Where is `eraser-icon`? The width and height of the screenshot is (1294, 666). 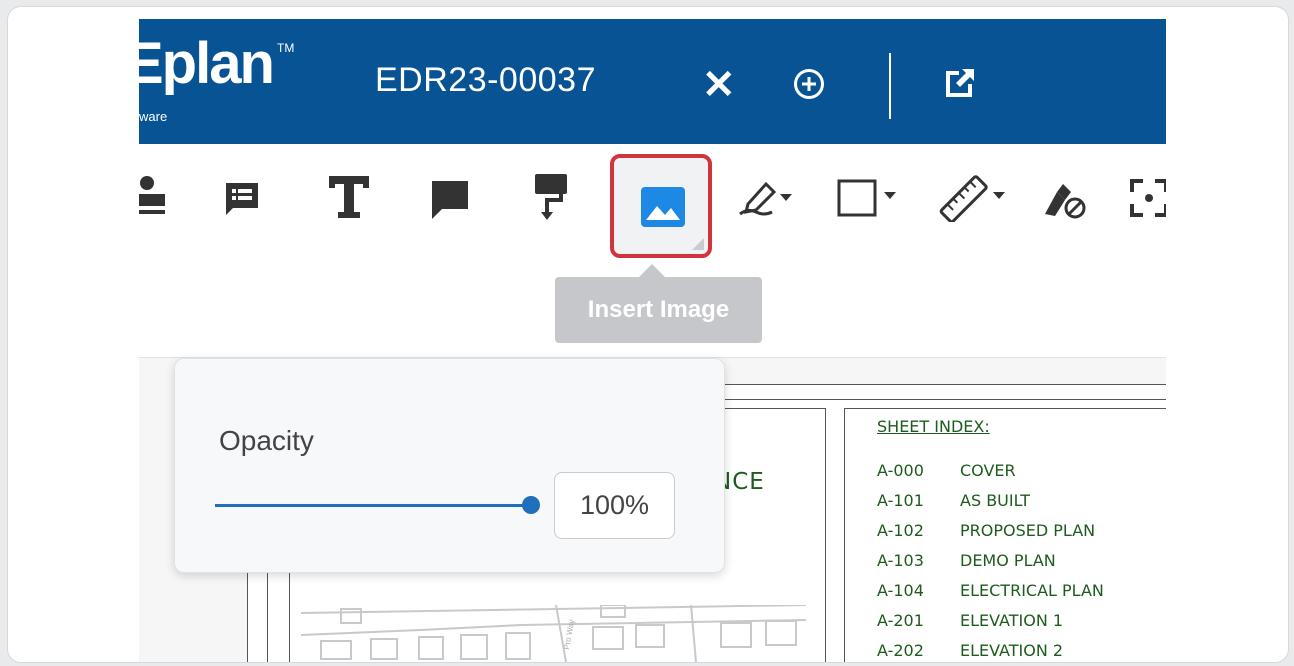
eraser-icon is located at coordinates (1065, 201).